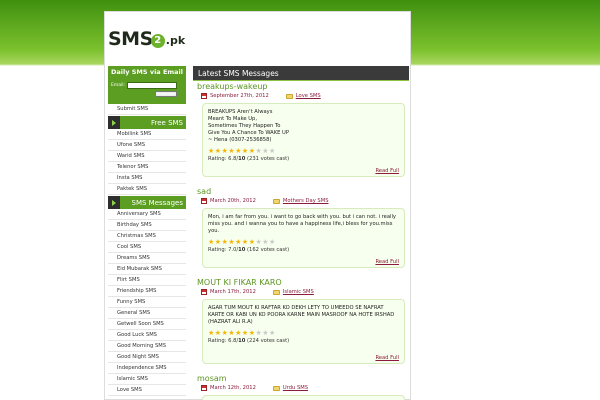  What do you see at coordinates (303, 87) in the screenshot?
I see `post-title: breakups-wakeup` at bounding box center [303, 87].